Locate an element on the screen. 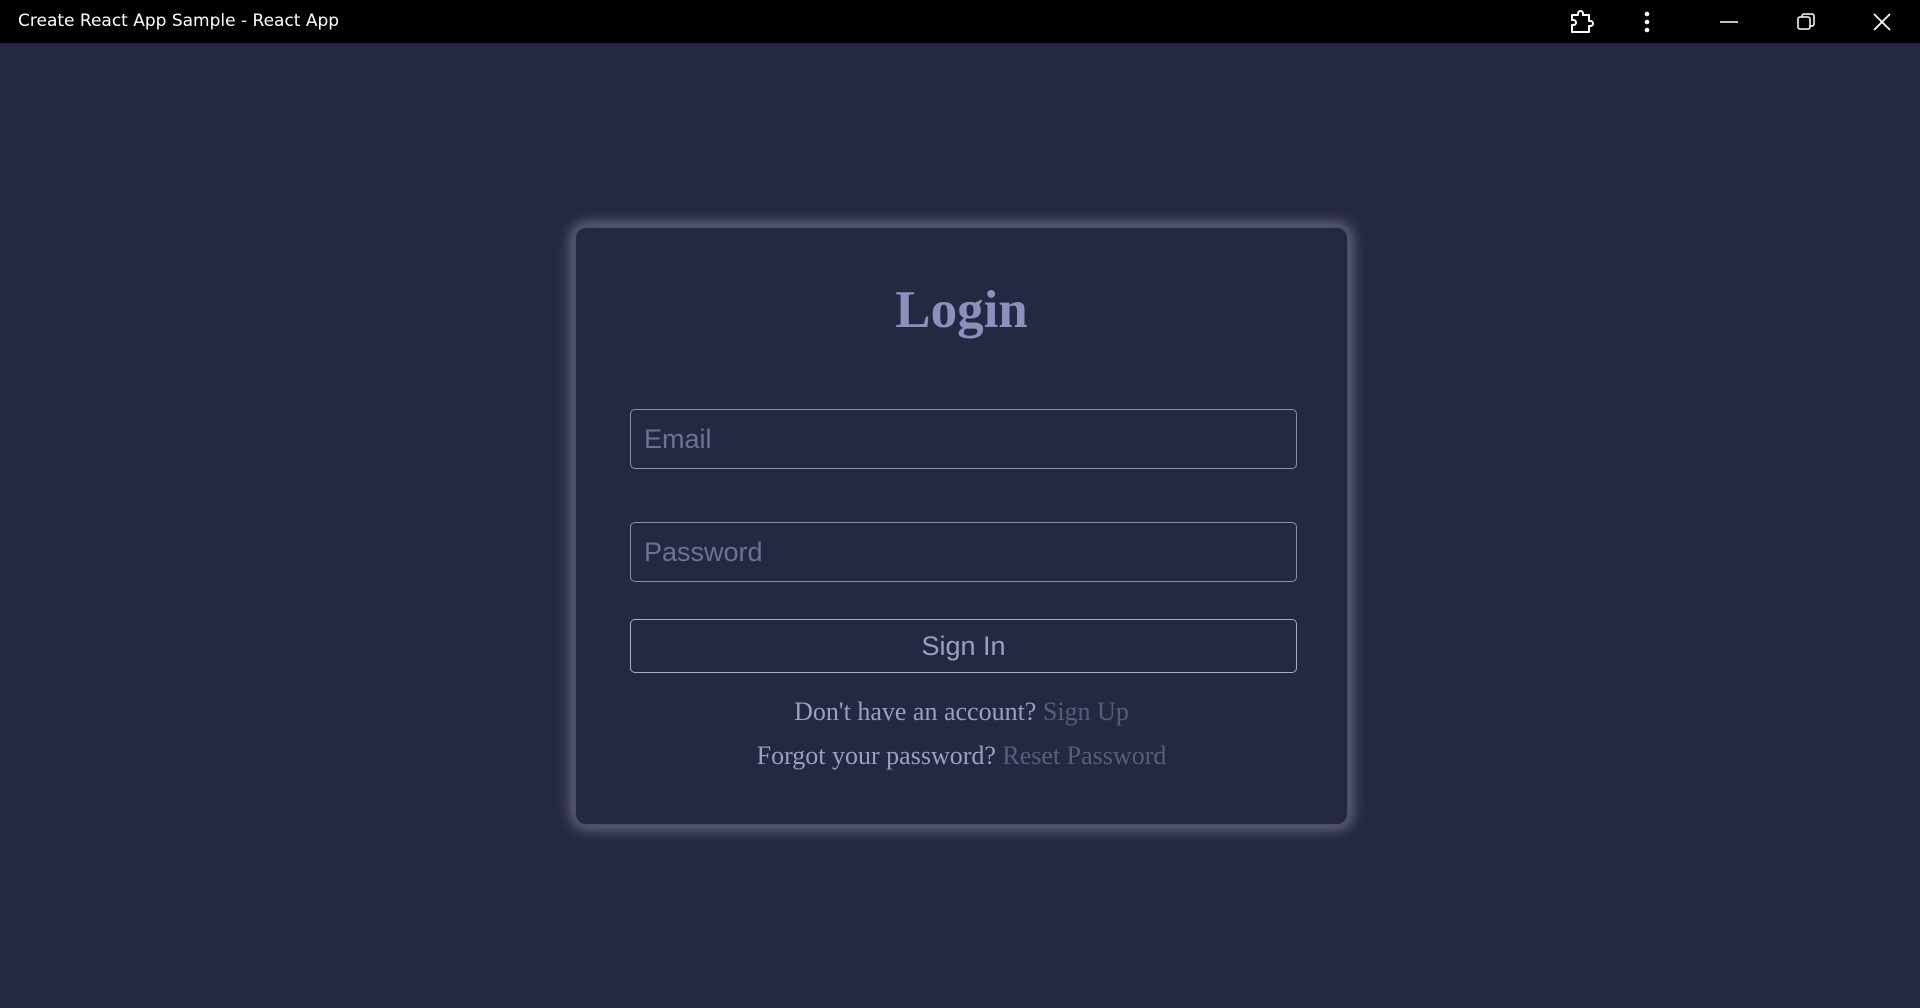 The image size is (1920, 1008). more-menu-button is located at coordinates (1647, 21).